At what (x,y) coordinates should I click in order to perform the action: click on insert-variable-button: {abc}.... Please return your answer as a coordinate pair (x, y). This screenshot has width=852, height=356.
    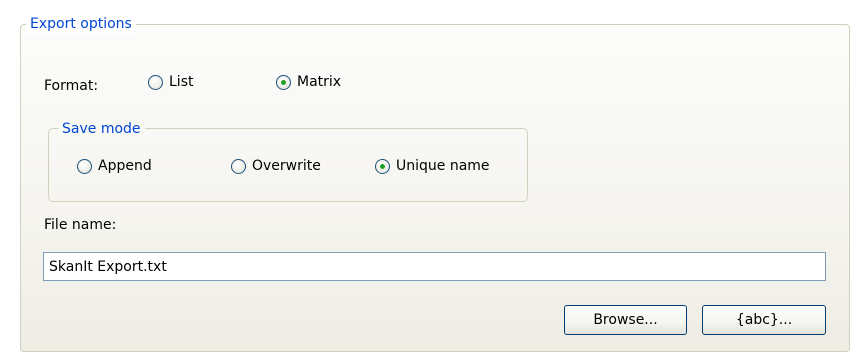
    Looking at the image, I should click on (764, 320).